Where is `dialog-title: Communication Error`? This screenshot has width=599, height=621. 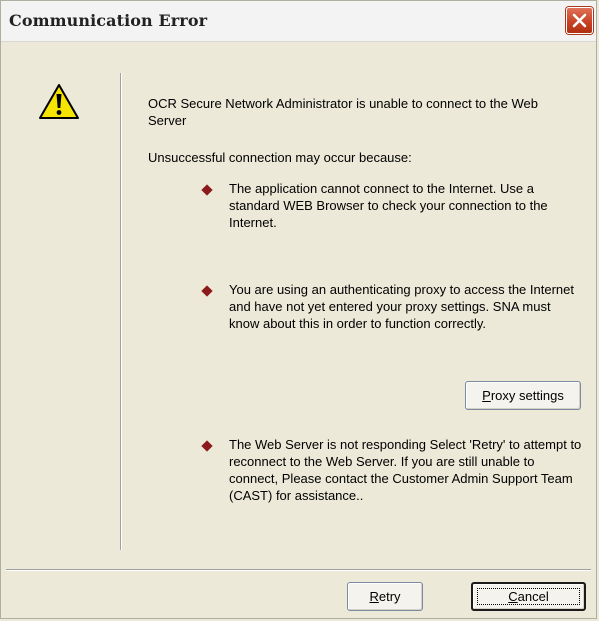 dialog-title: Communication Error is located at coordinates (108, 20).